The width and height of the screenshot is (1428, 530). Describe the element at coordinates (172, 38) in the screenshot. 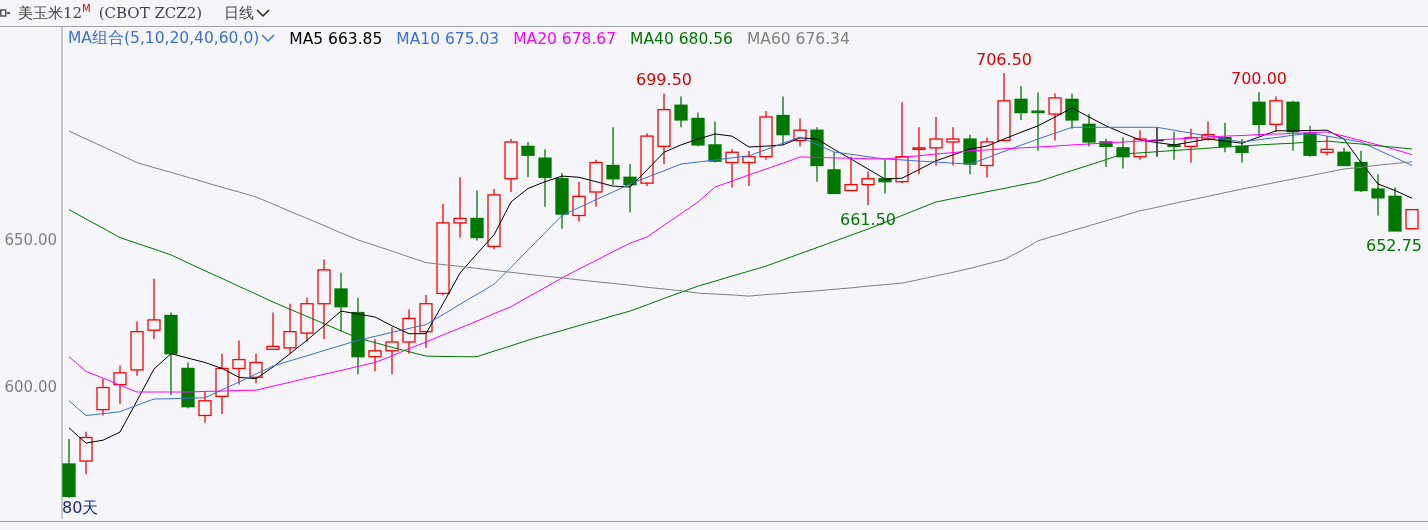

I see `indicator-dropdown: MA组合(5,10,20,40,60,0)` at that location.